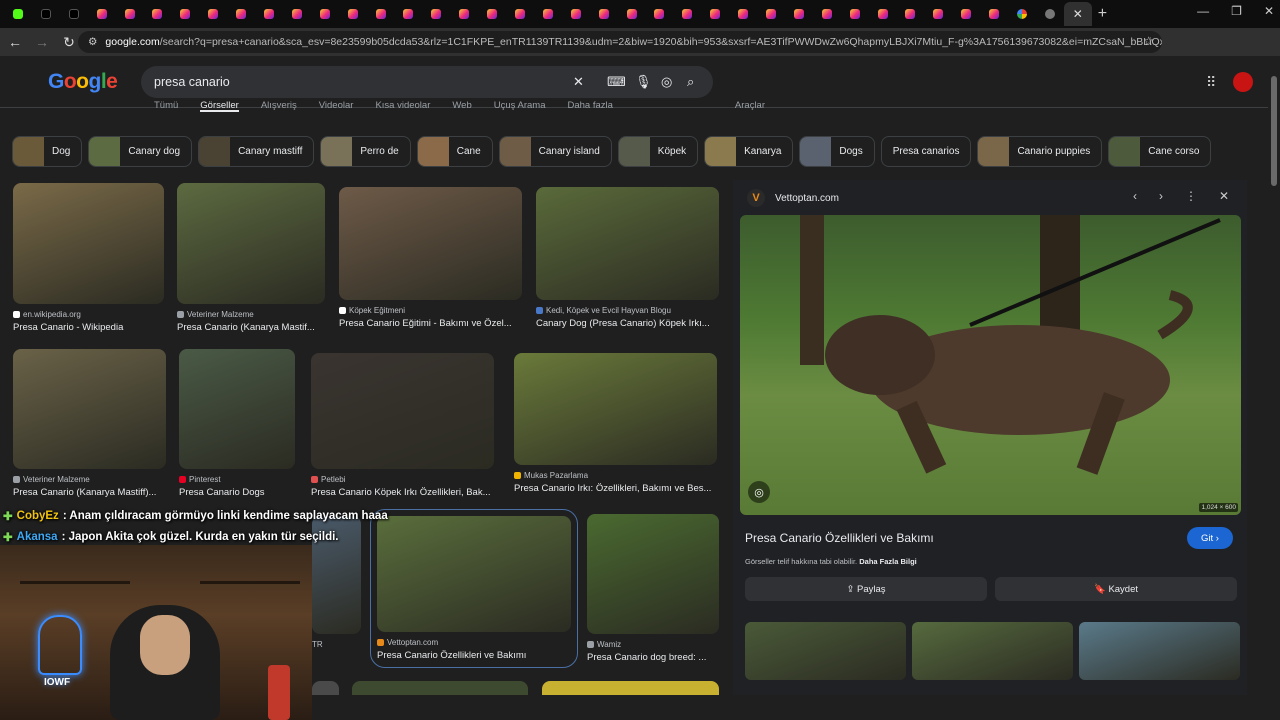 Image resolution: width=1280 pixels, height=720 pixels. Describe the element at coordinates (1236, 11) in the screenshot. I see `restore-icon: ❐` at that location.